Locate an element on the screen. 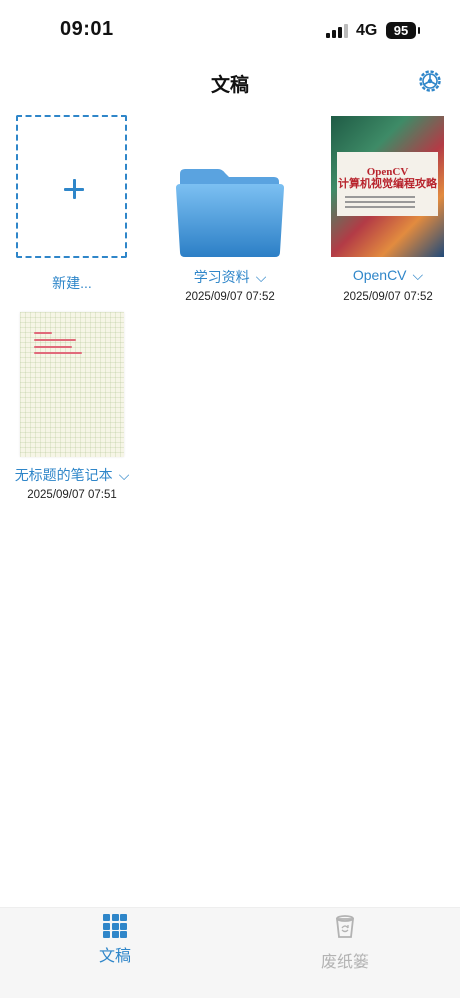 The width and height of the screenshot is (460, 998). grid-icon is located at coordinates (115, 926).